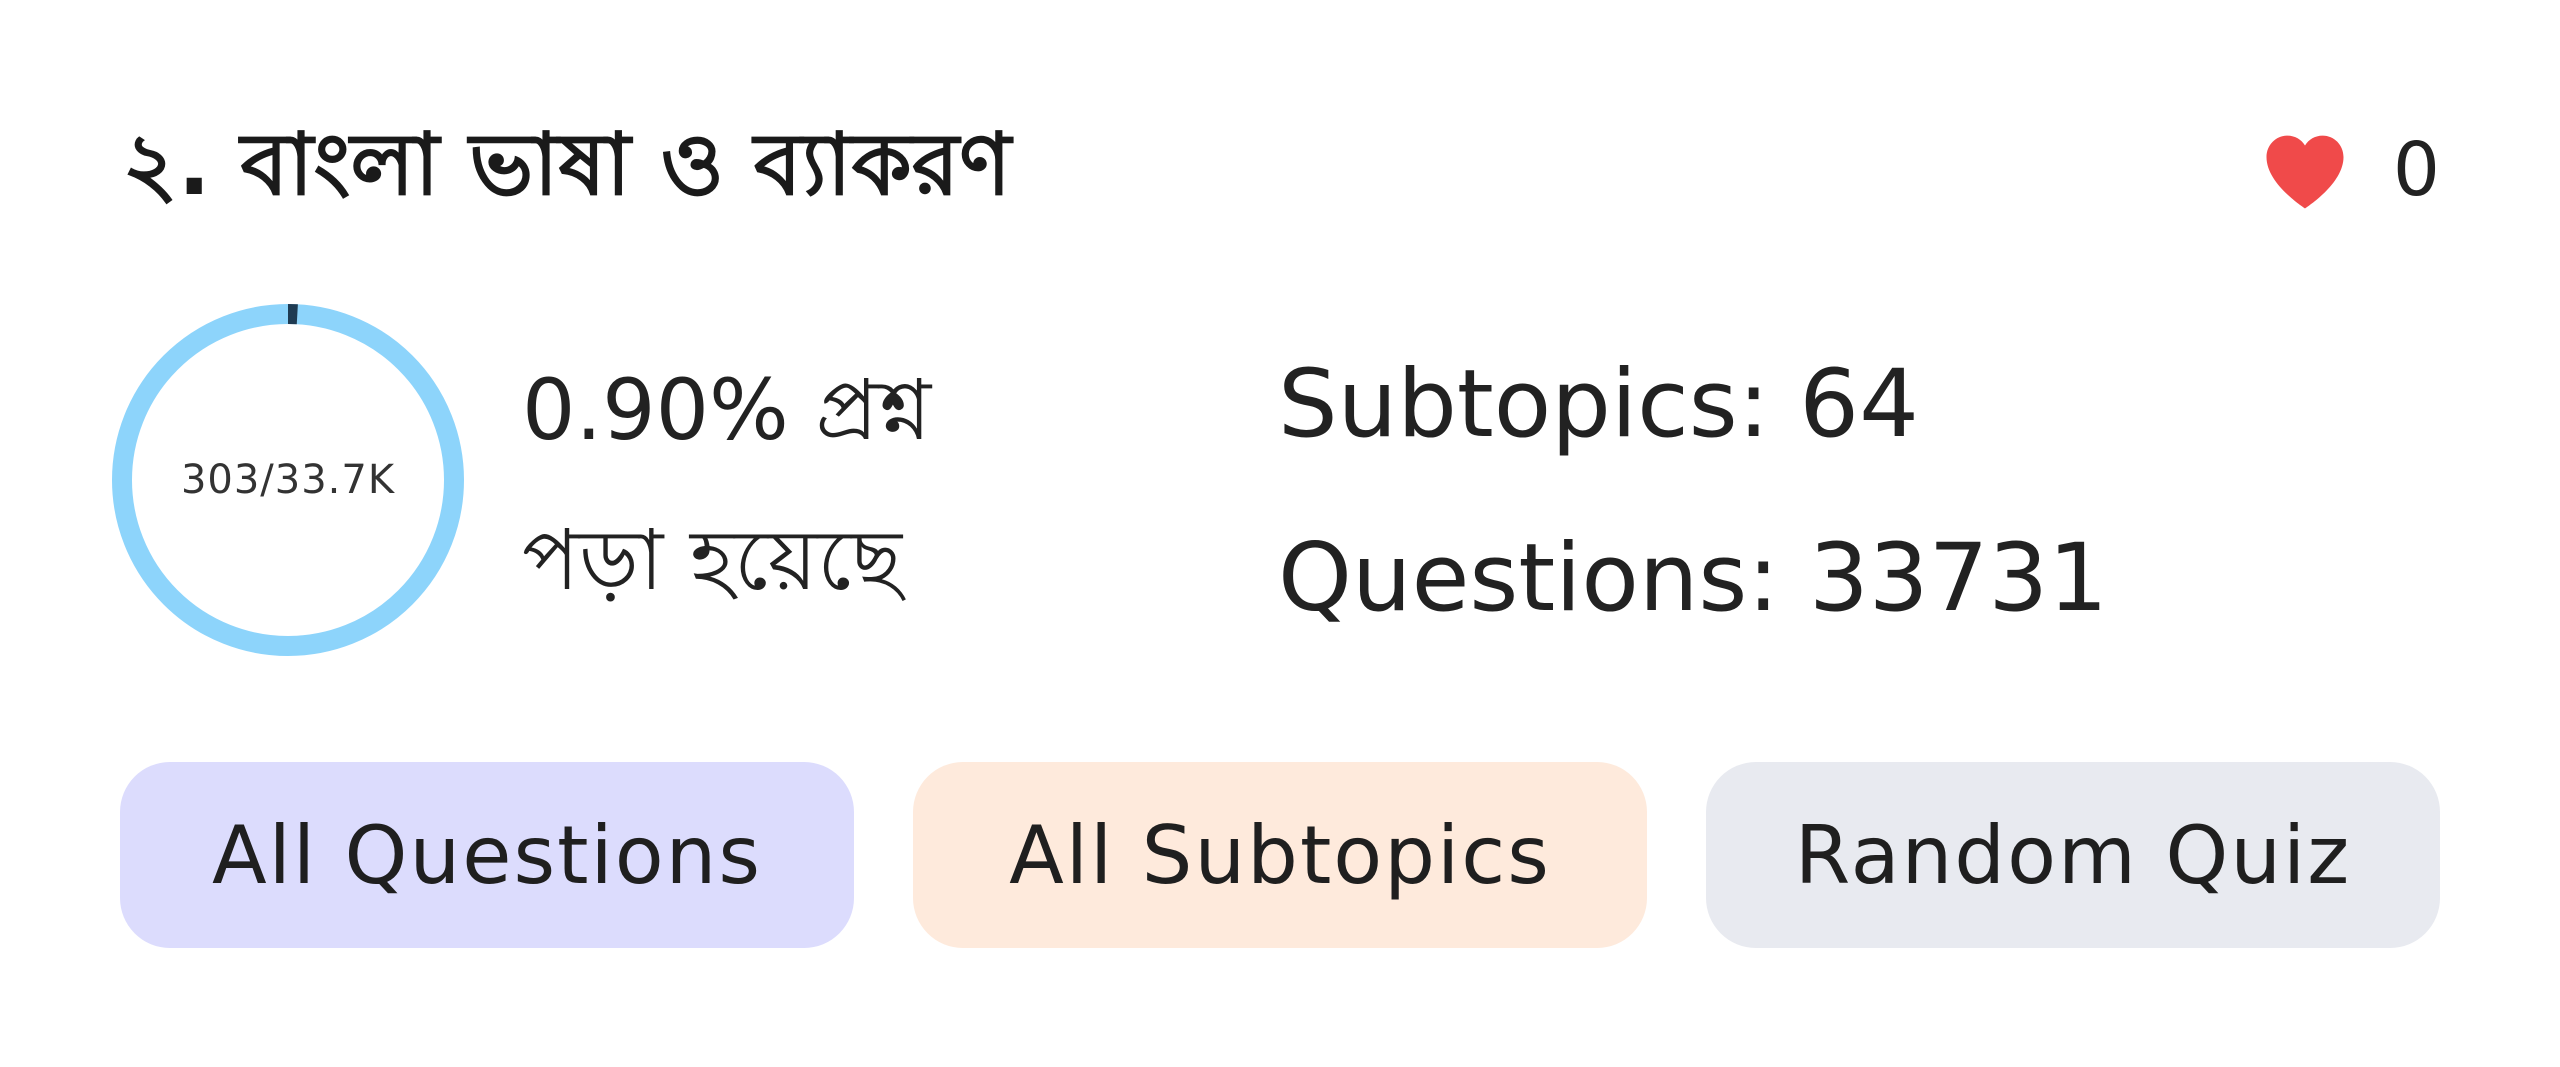  What do you see at coordinates (2073, 855) in the screenshot?
I see `random-quiz-button: Random Quiz` at bounding box center [2073, 855].